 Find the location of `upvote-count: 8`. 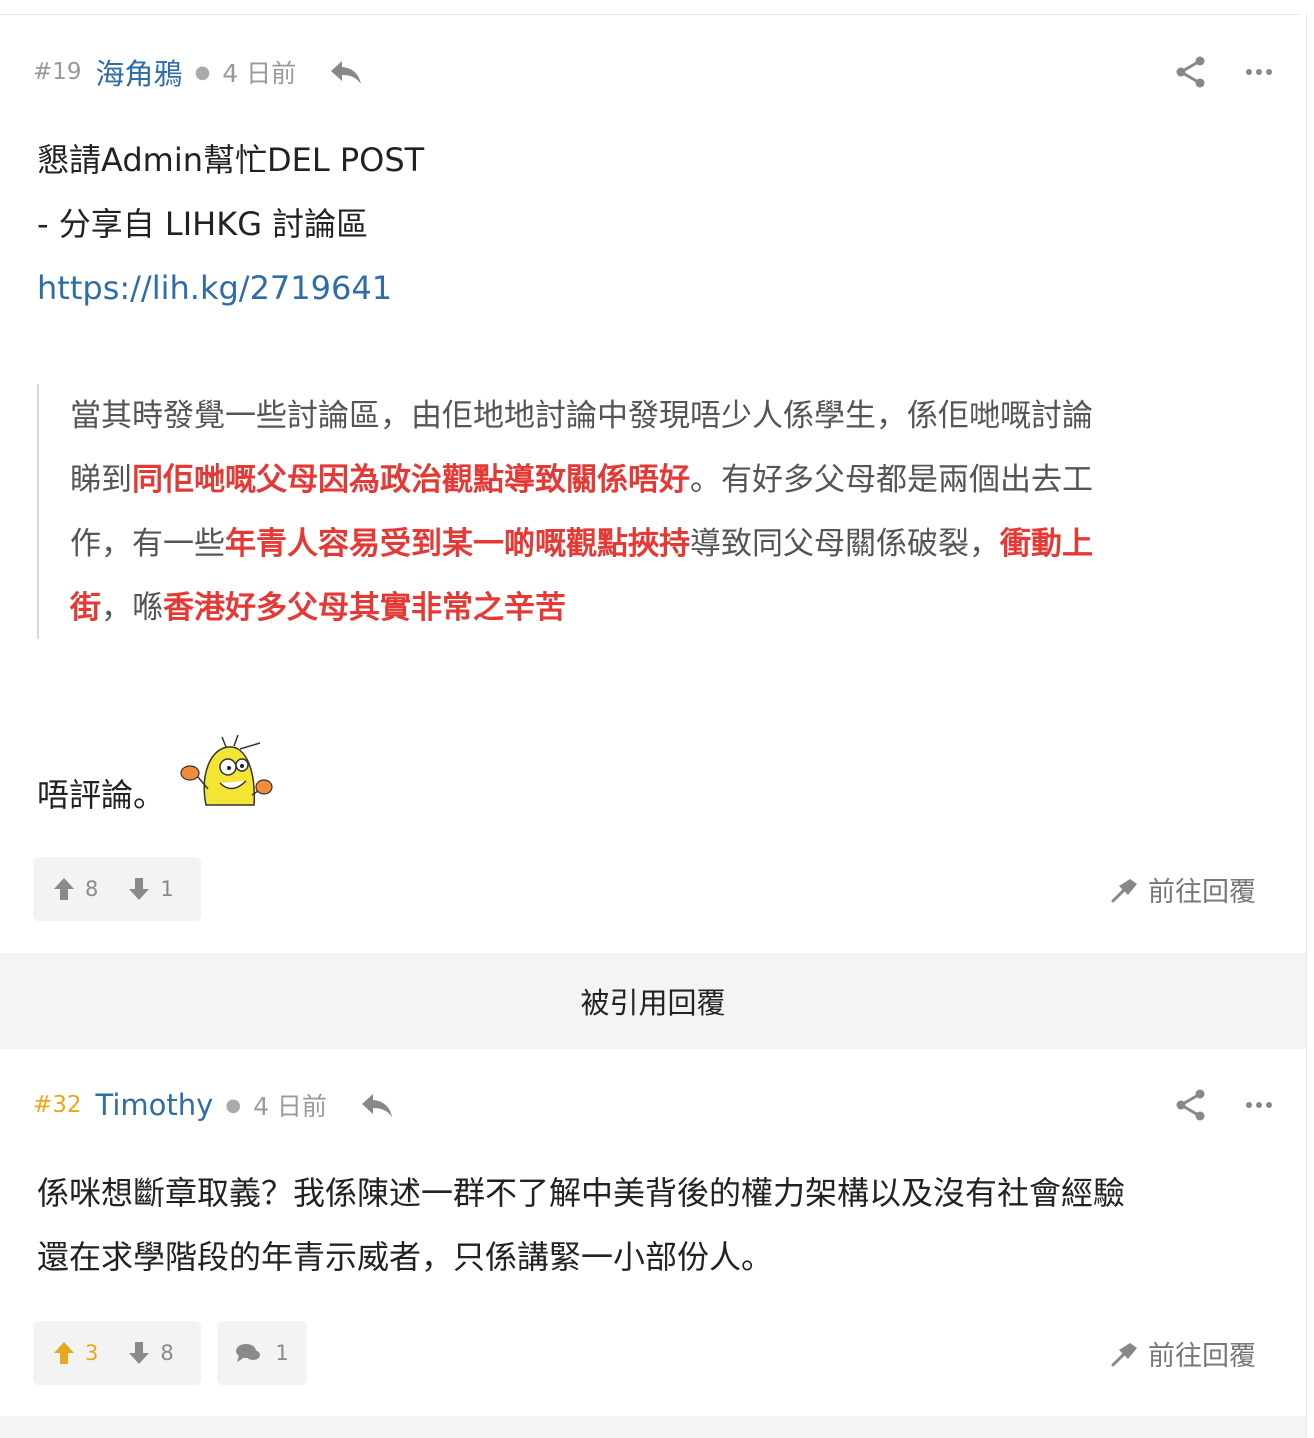

upvote-count: 8 is located at coordinates (92, 889).